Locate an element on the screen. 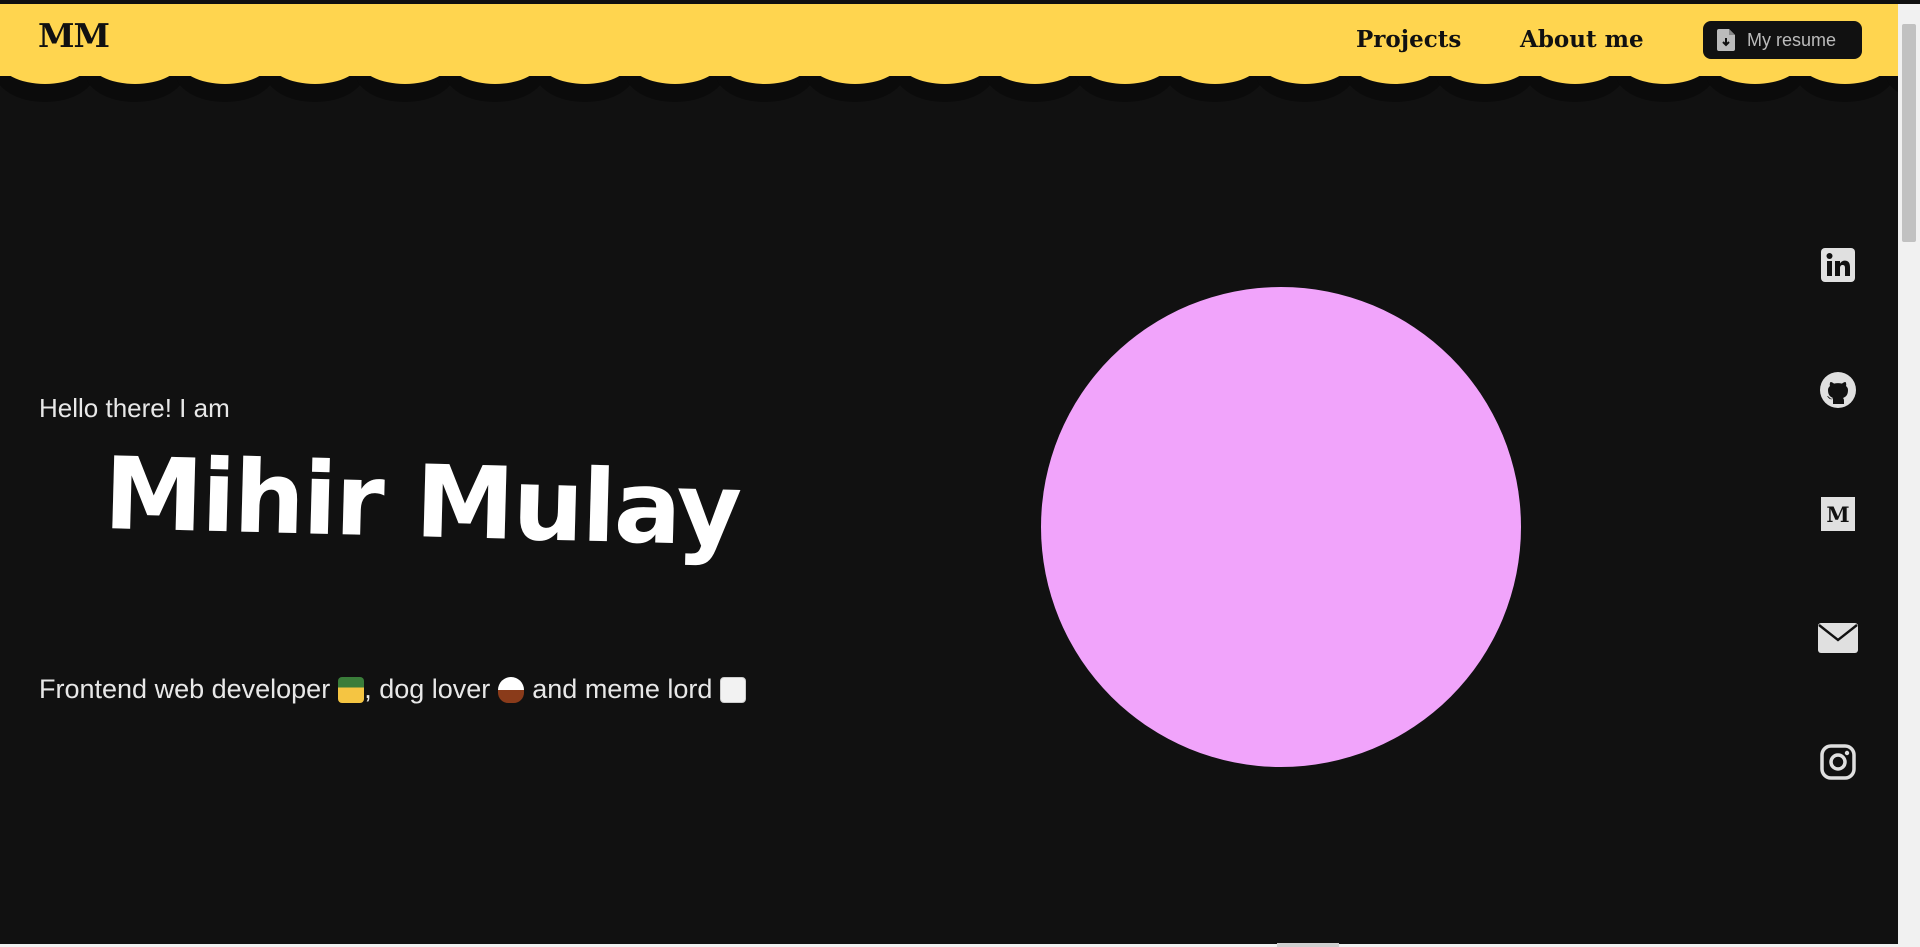 The height and width of the screenshot is (947, 1920). tagline-part-1: Frontend web developer is located at coordinates (185, 689).